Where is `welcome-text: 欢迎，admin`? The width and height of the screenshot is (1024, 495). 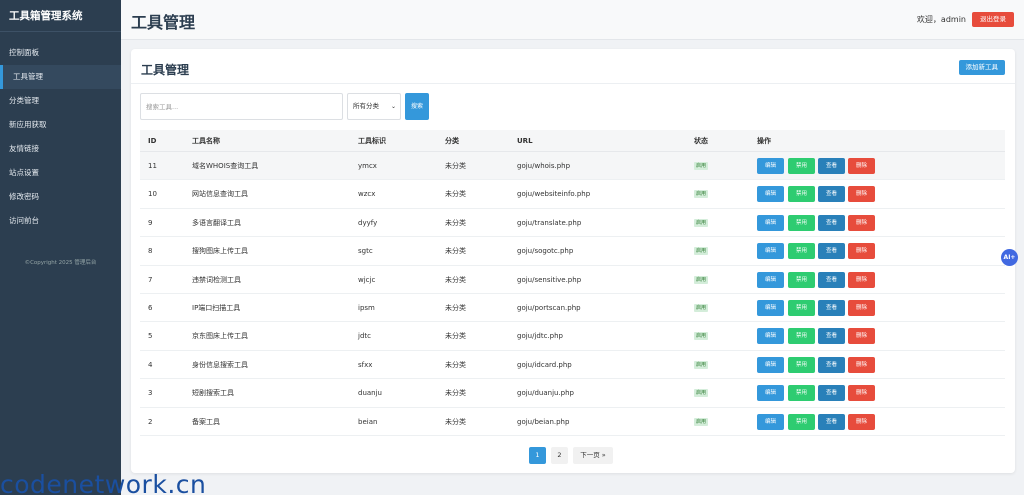
welcome-text: 欢迎，admin is located at coordinates (941, 19).